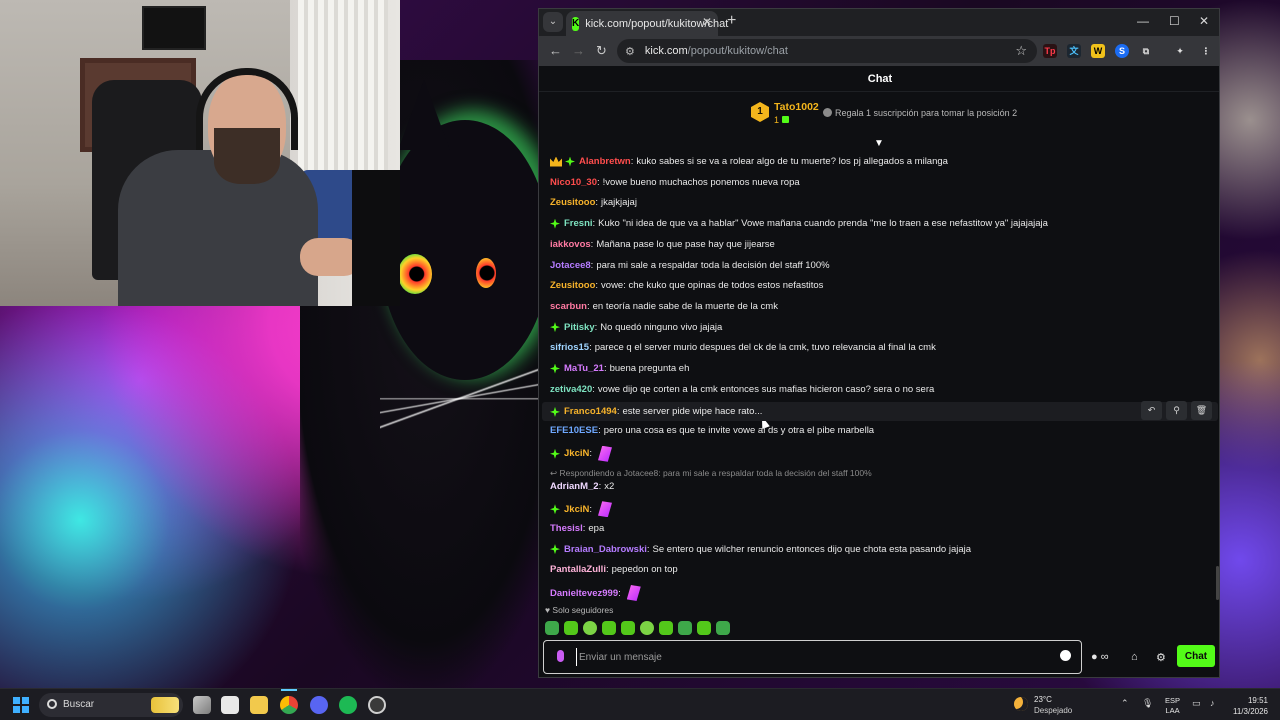  I want to click on chat-username: Nico10_30, so click(573, 182).